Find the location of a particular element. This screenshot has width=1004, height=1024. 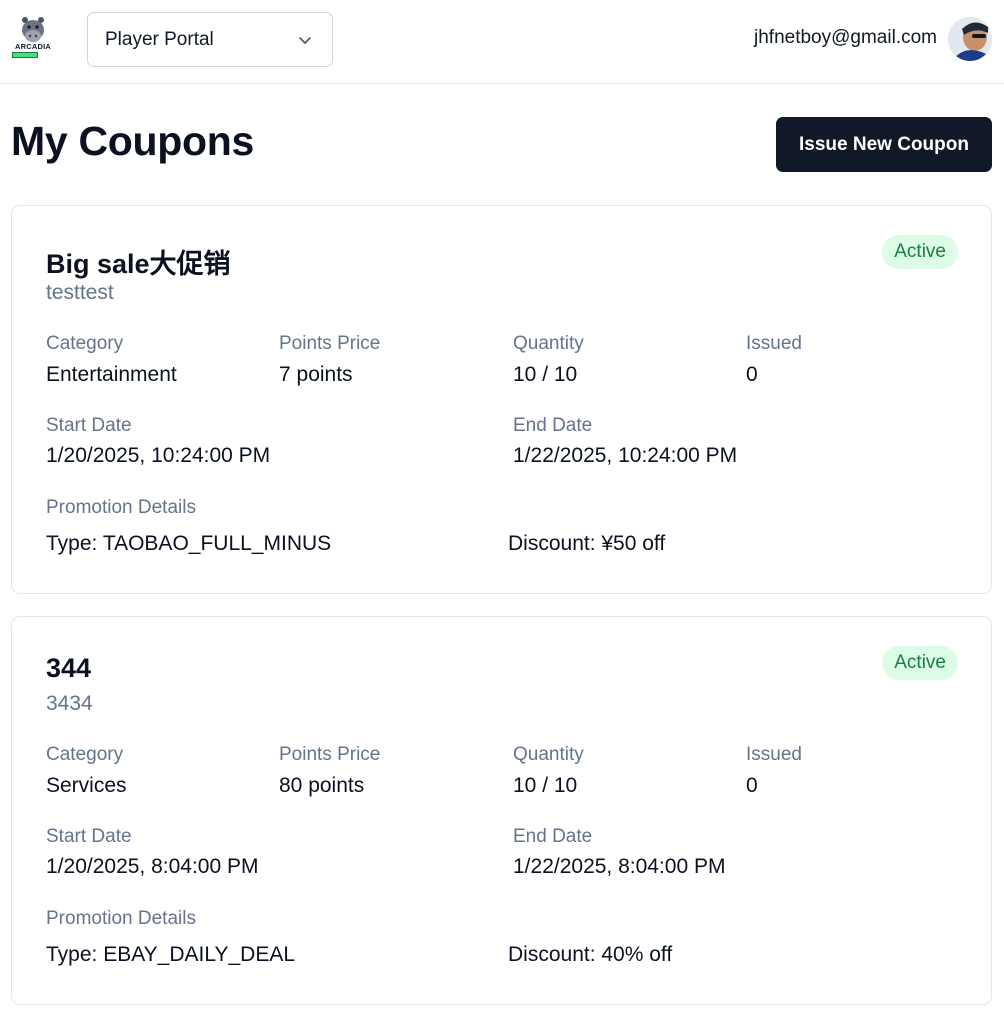

logo-strip is located at coordinates (25, 55).